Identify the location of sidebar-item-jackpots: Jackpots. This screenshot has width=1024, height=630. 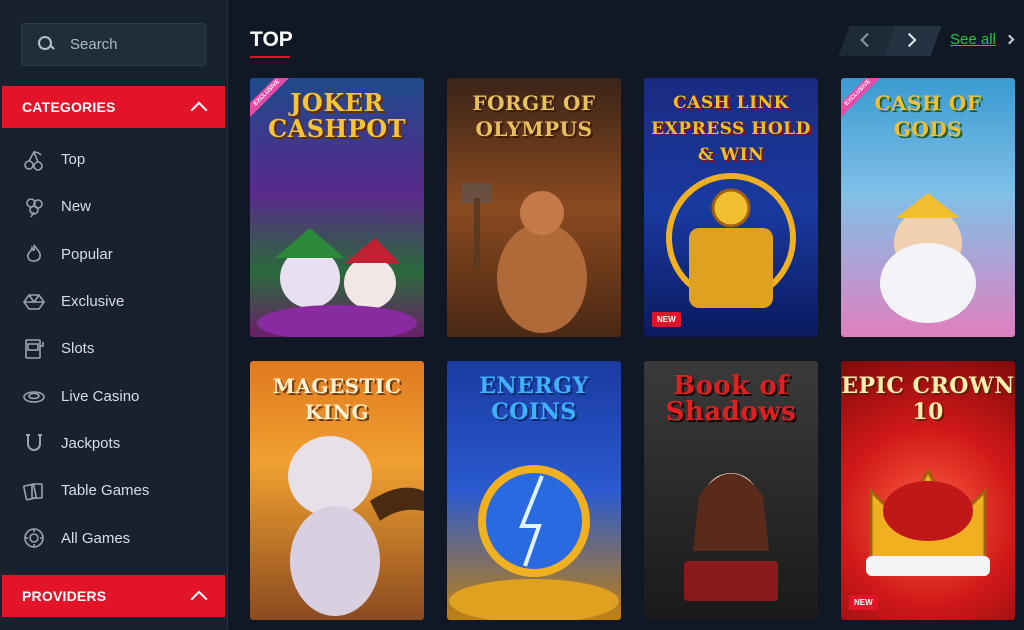
(114, 443).